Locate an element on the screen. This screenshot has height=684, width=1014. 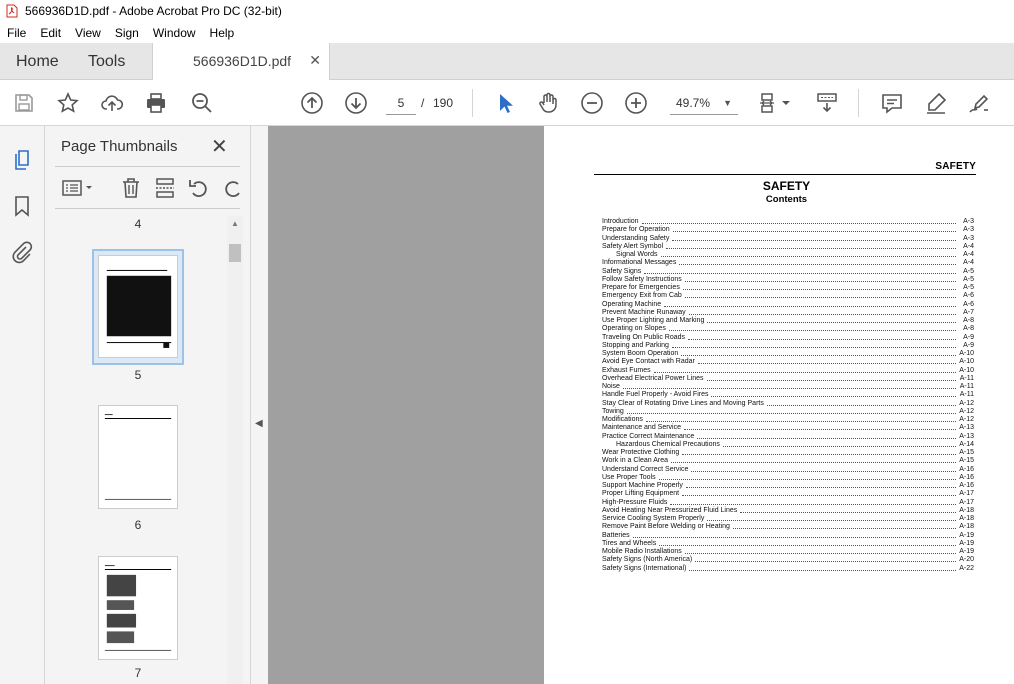
menu-edit: Edit is located at coordinates (50, 33).